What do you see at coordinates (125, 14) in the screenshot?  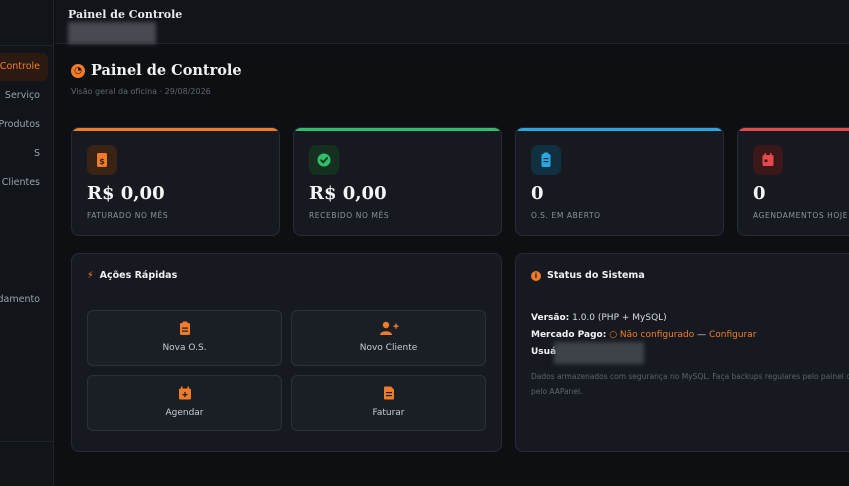 I see `topbar-title: Painel de Controle` at bounding box center [125, 14].